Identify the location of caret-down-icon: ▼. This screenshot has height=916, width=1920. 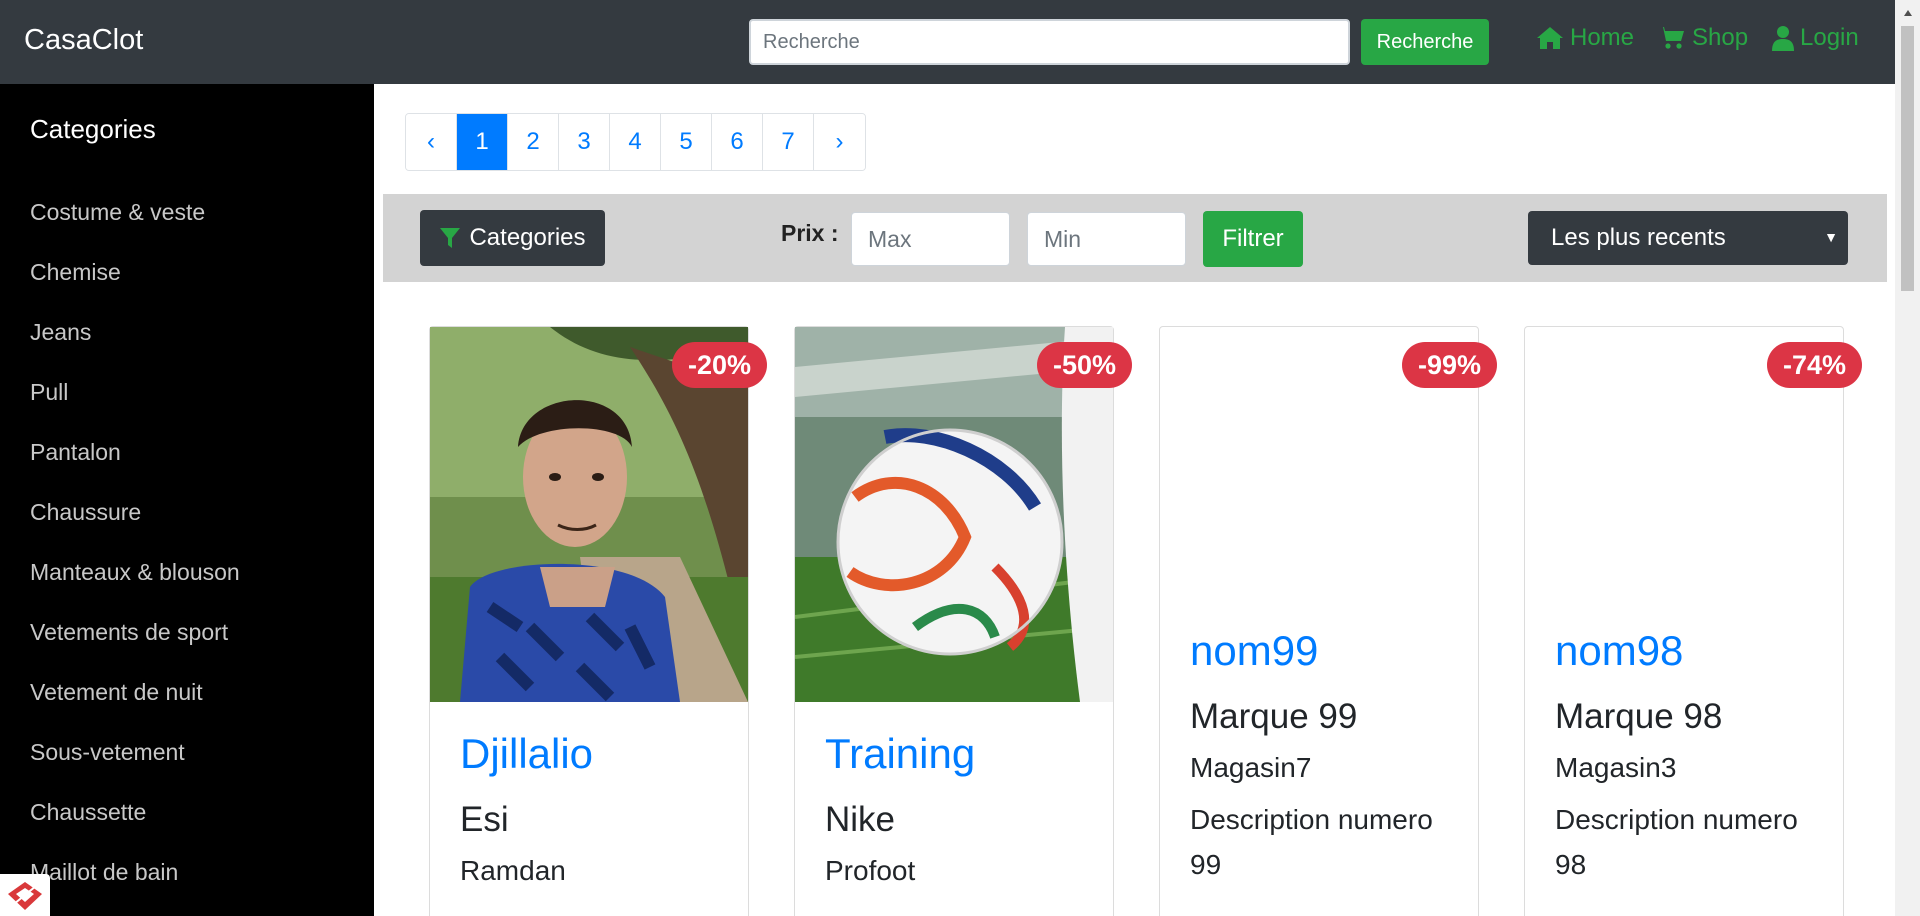
(1831, 237).